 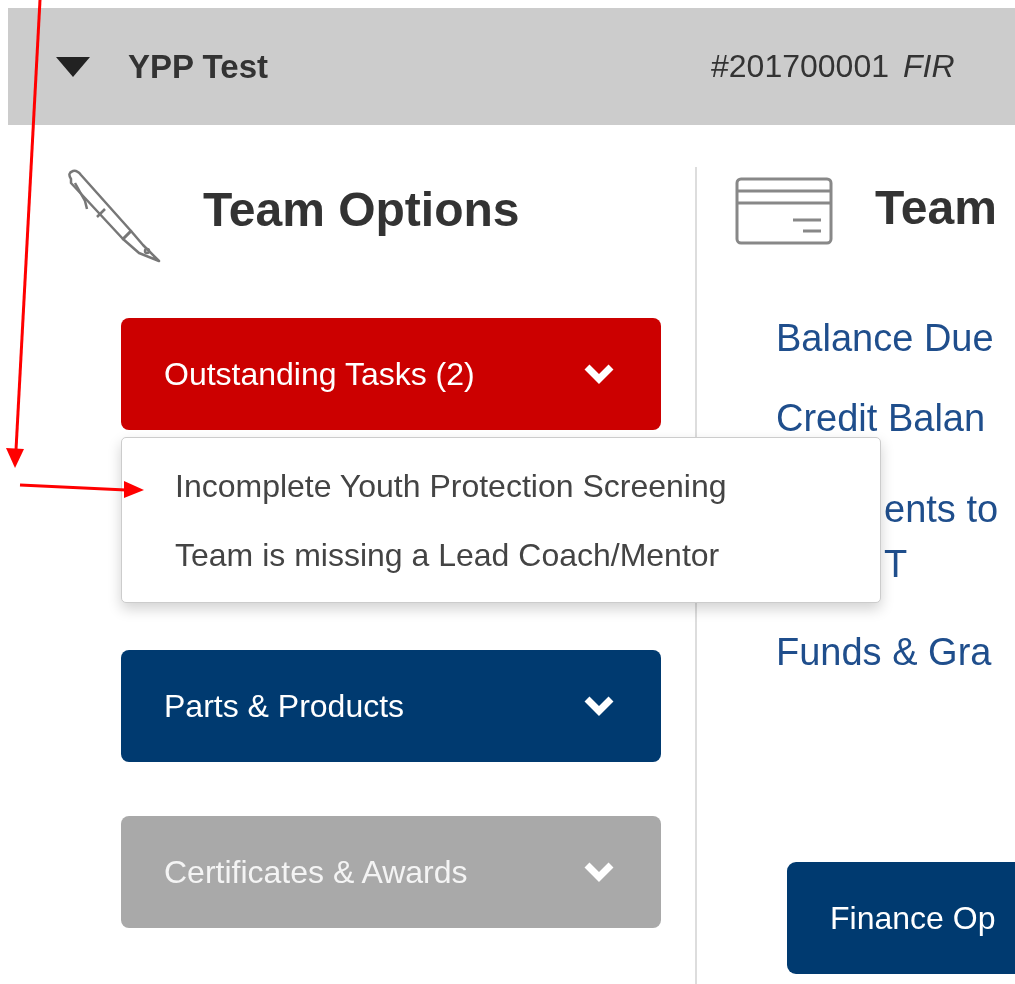 I want to click on dropdown-button: Outstanding Tasks (2), so click(x=391, y=374).